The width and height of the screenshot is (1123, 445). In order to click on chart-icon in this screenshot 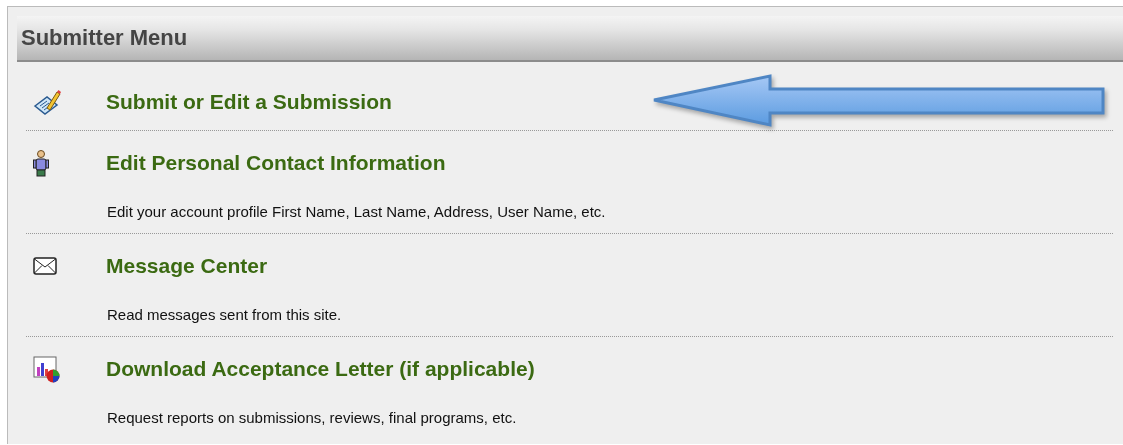, I will do `click(47, 369)`.